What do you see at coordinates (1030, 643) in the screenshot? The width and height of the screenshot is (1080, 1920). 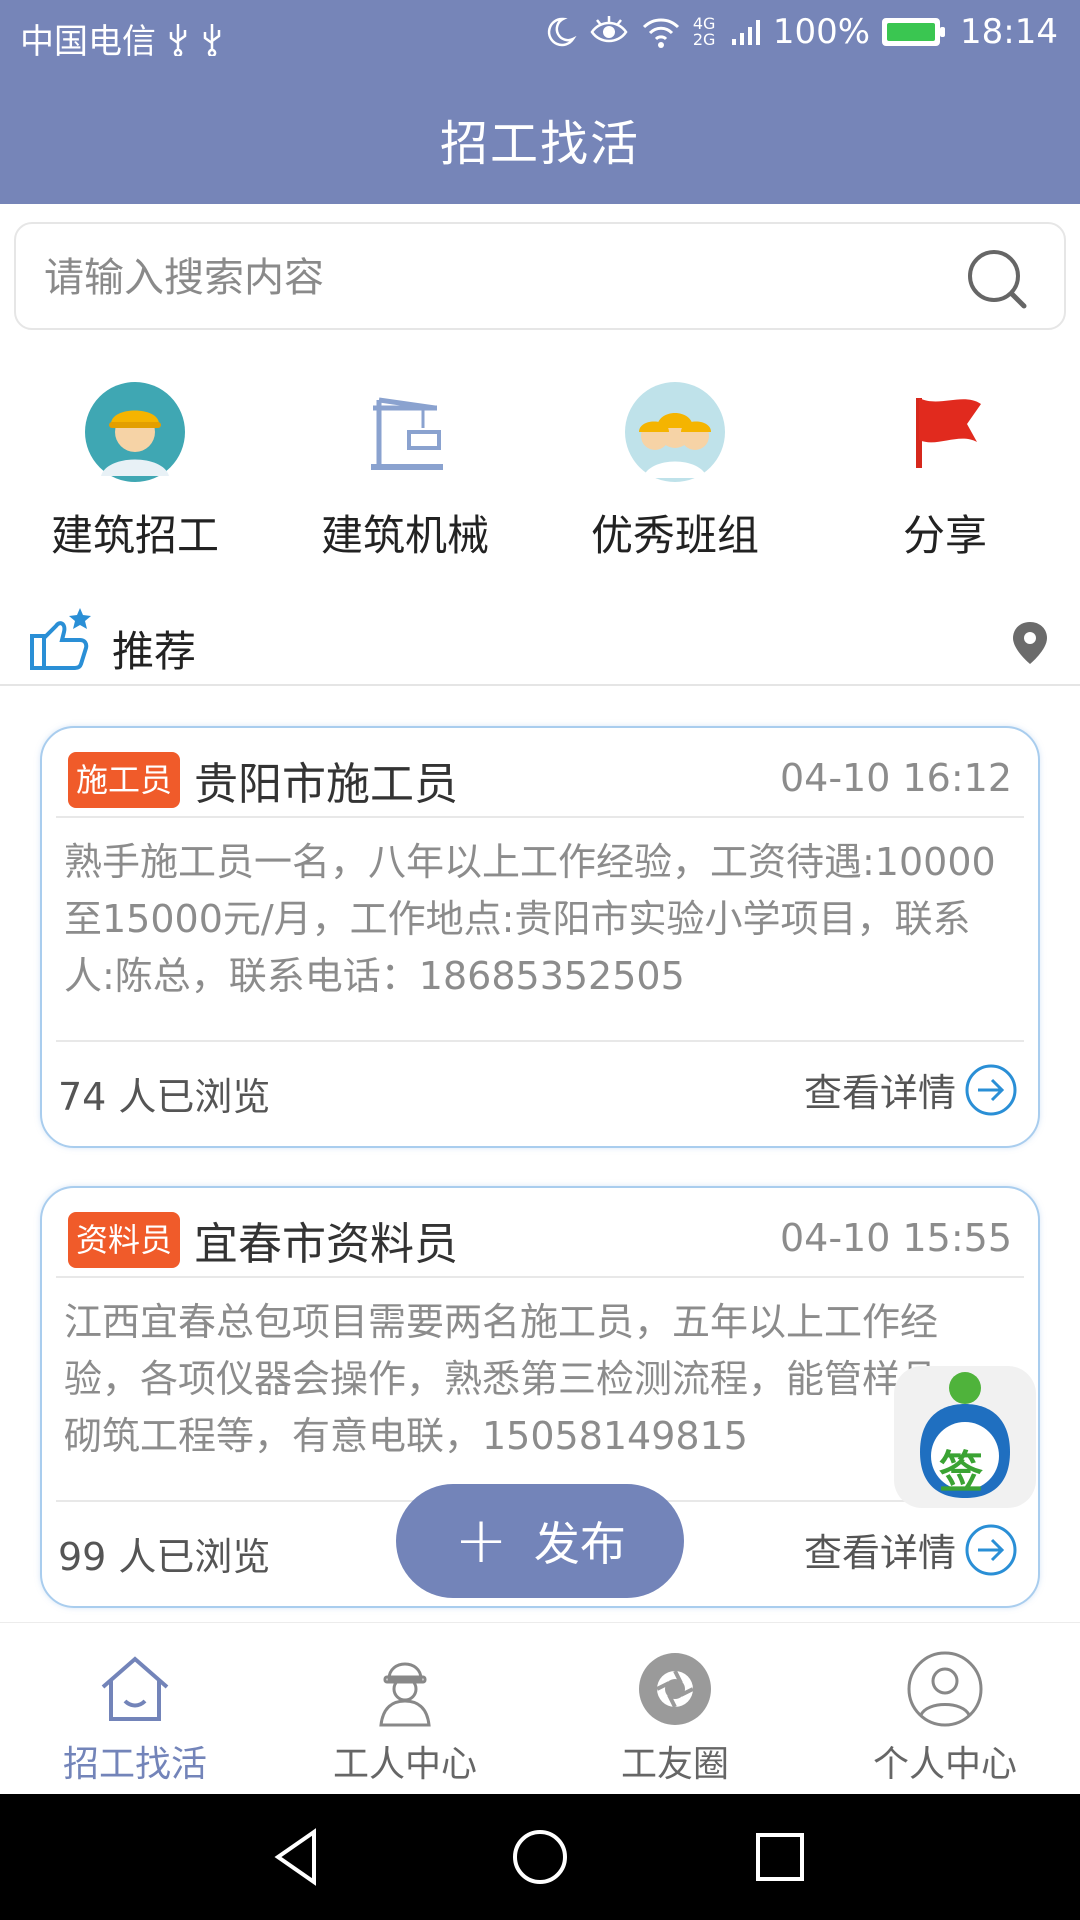 I see `location-pin-icon` at bounding box center [1030, 643].